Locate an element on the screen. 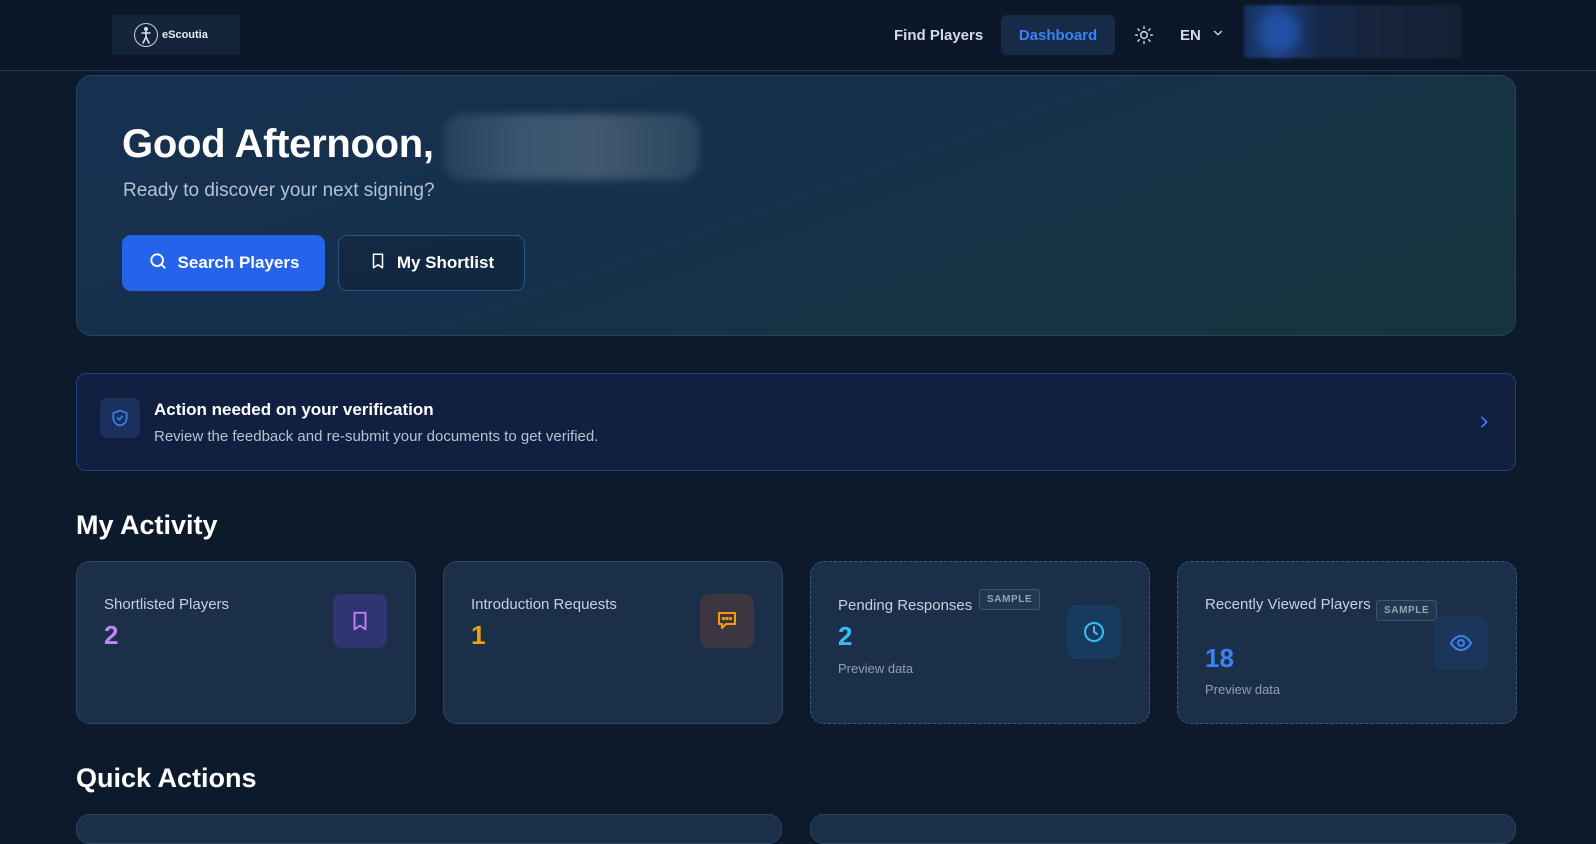 This screenshot has height=844, width=1596. my-activity-heading: My Activity is located at coordinates (147, 525).